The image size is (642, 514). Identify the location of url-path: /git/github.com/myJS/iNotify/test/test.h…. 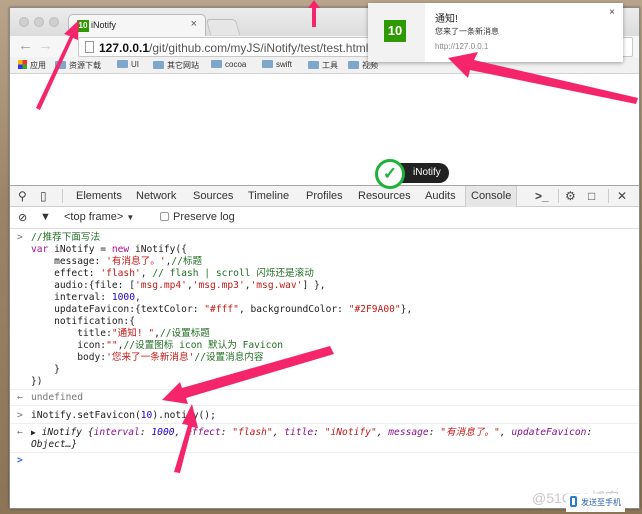
(259, 48).